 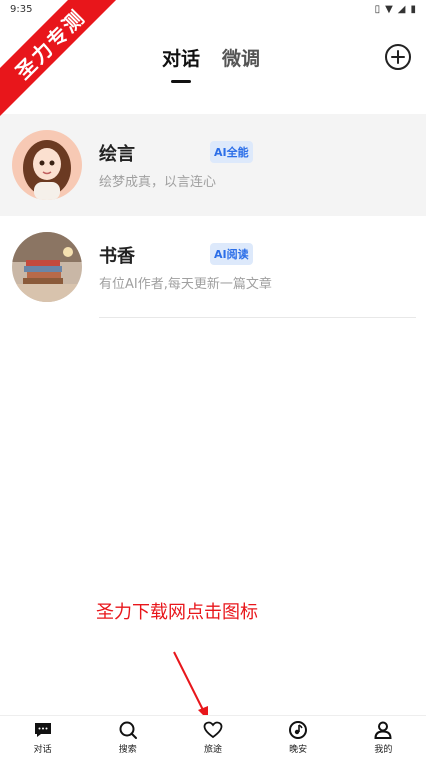 I want to click on chat-name: 绘言, so click(x=117, y=154).